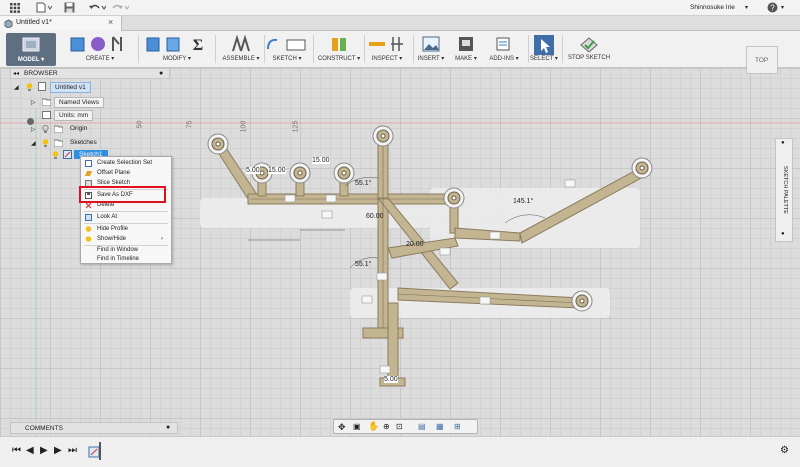 The width and height of the screenshot is (800, 467). I want to click on view-cube: TOP, so click(762, 60).